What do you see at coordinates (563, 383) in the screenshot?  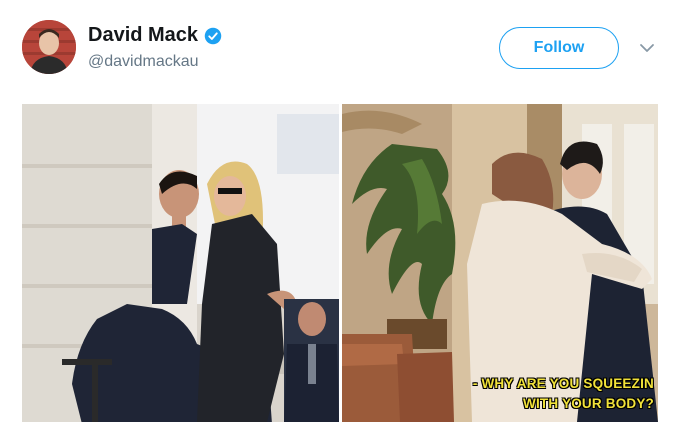 I see `subtitle-line-1: - WHY ARE YOU SQUEEZIN` at bounding box center [563, 383].